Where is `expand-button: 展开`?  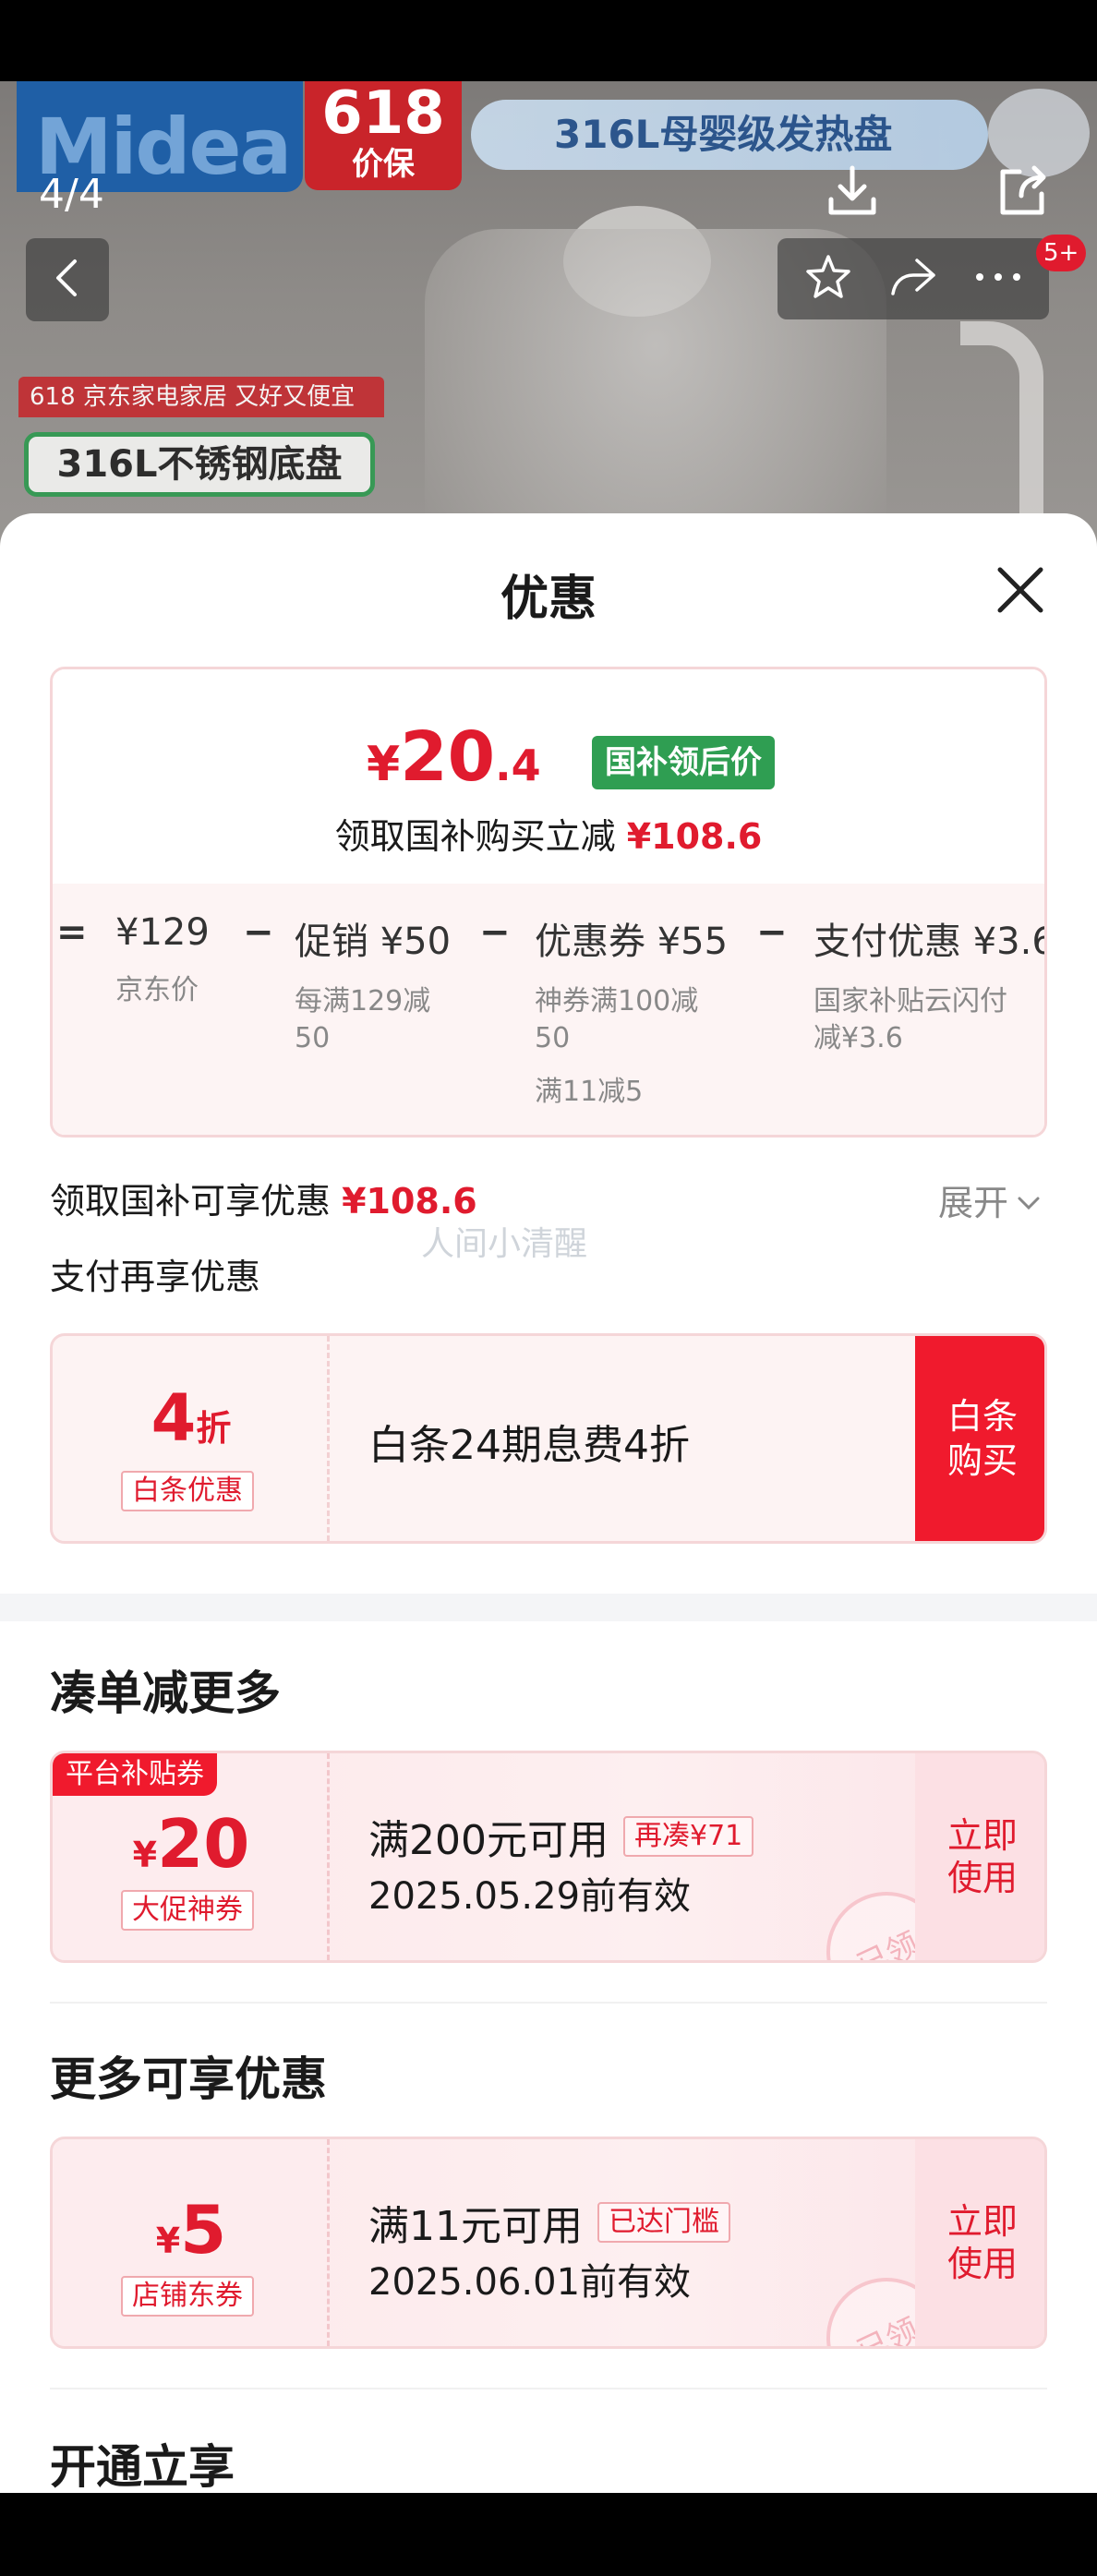 expand-button: 展开 is located at coordinates (990, 1199).